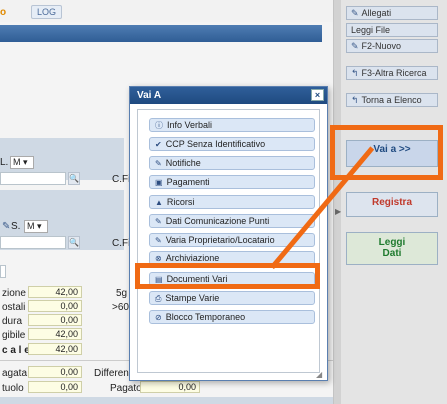 Image resolution: width=447 pixels, height=404 pixels. Describe the element at coordinates (114, 373) in the screenshot. I see `difference-label: Differenz` at that location.